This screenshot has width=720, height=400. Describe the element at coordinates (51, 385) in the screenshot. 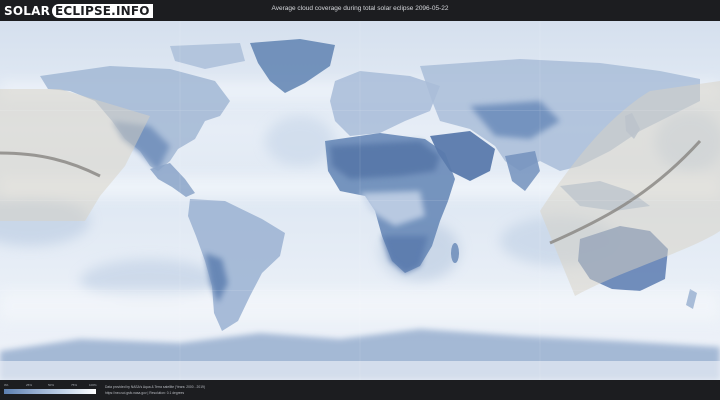

I see `legend-tick-50: 50%` at that location.